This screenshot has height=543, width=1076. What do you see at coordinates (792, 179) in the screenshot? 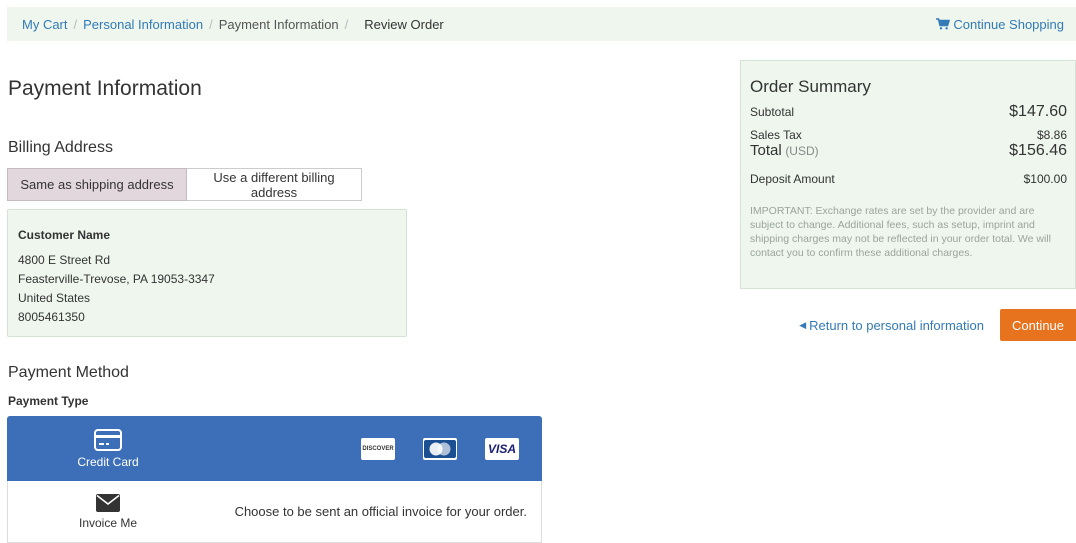
I see `deposit-label: Deposit Amount` at bounding box center [792, 179].